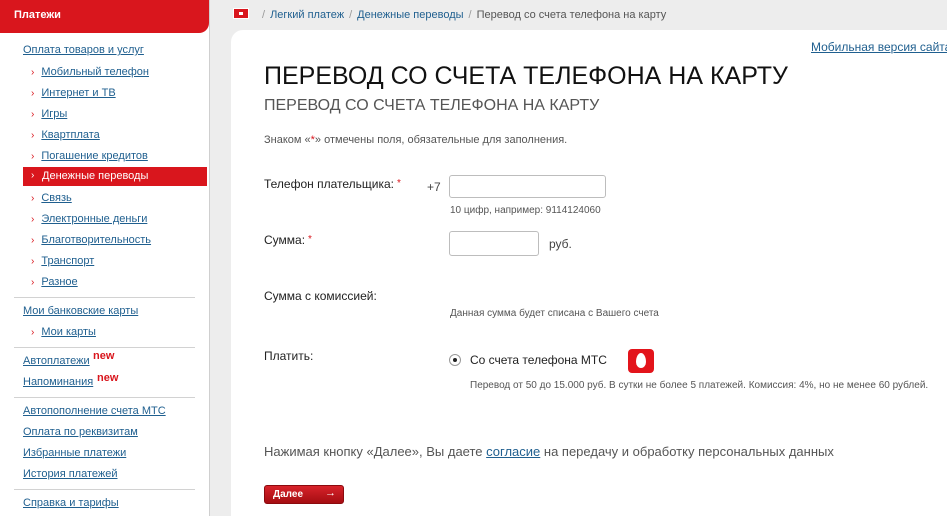 The image size is (947, 516). Describe the element at coordinates (56, 361) in the screenshot. I see `sidebar-item-autopay: Автоплатежи` at that location.